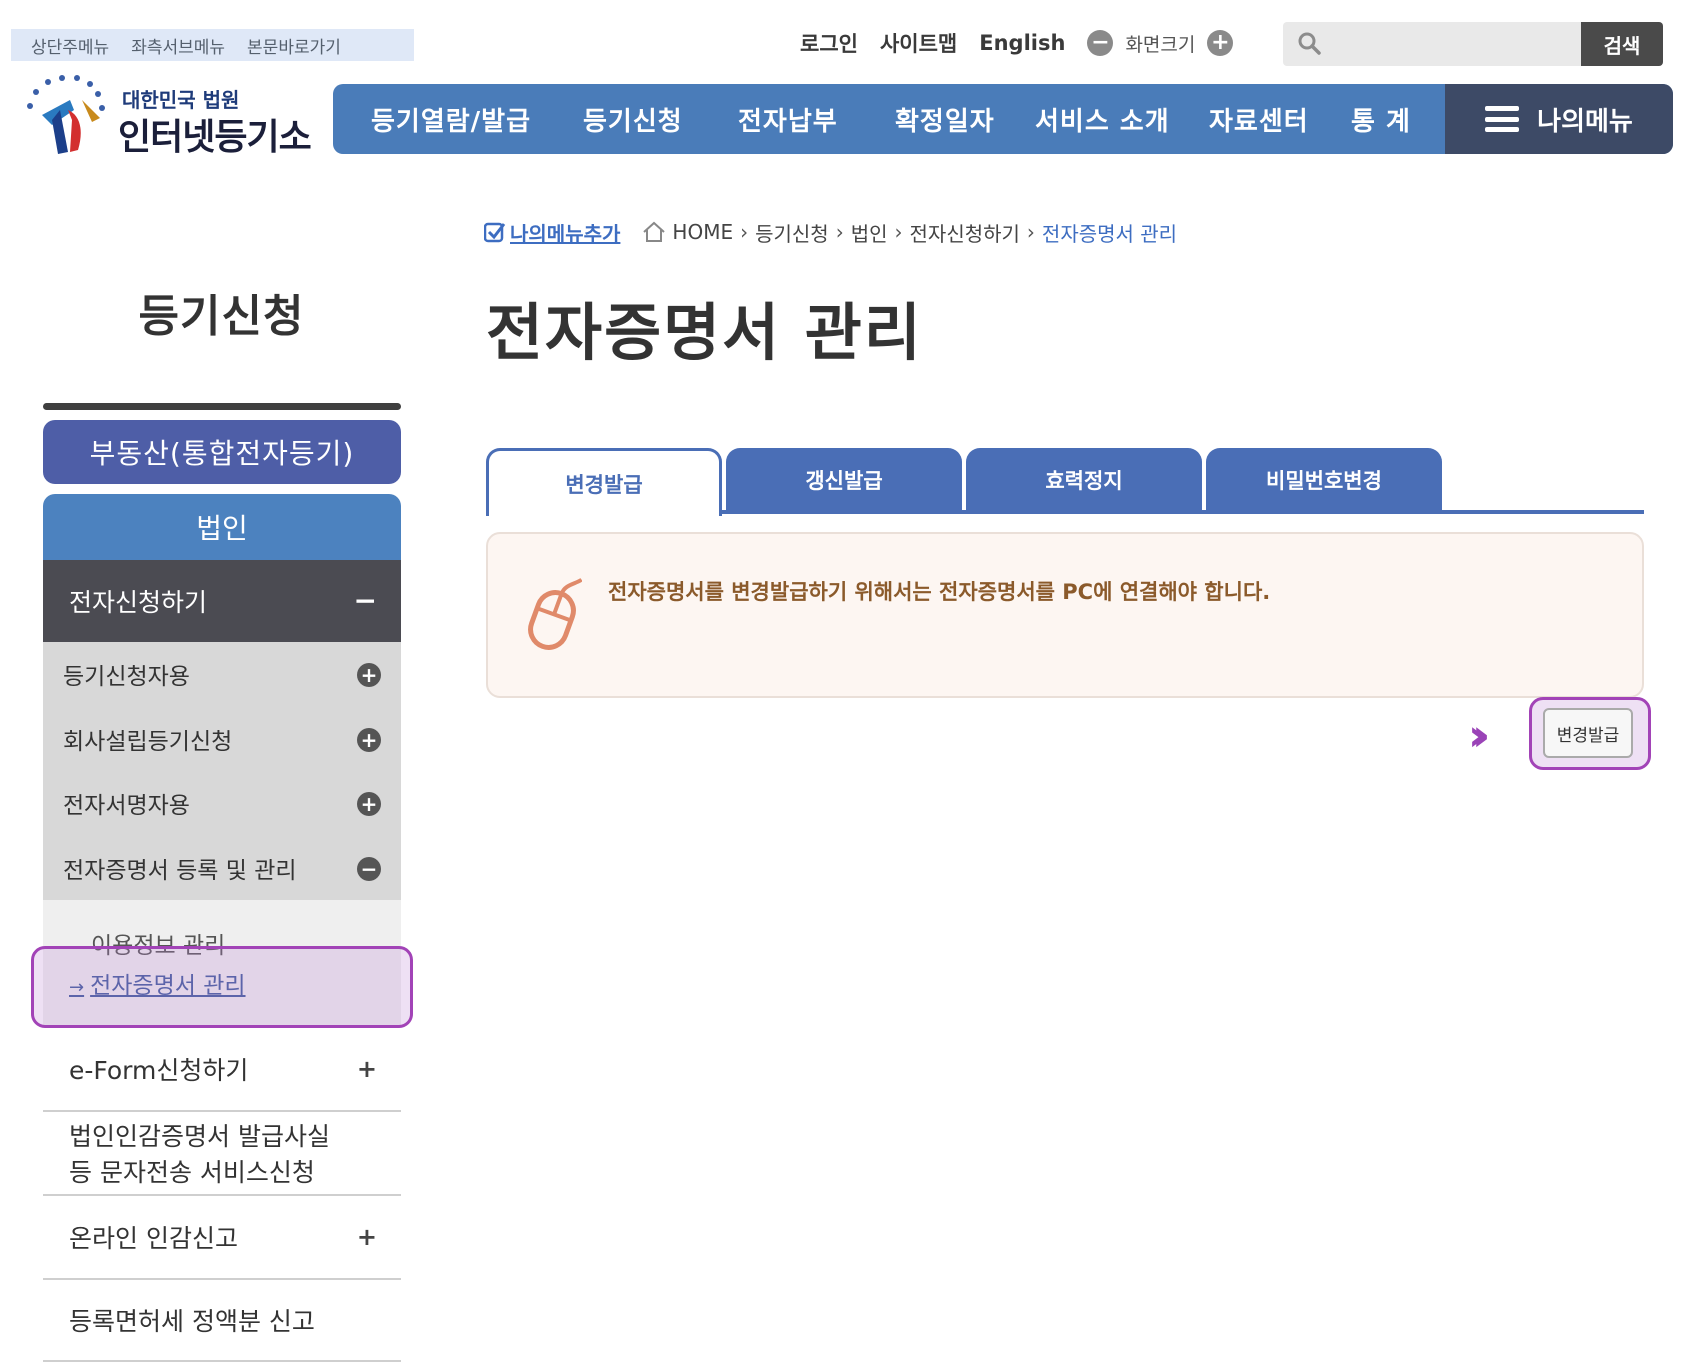 The height and width of the screenshot is (1362, 1682). Describe the element at coordinates (1109, 233) in the screenshot. I see `breadcrumb-current: 전자증명서 관리` at that location.